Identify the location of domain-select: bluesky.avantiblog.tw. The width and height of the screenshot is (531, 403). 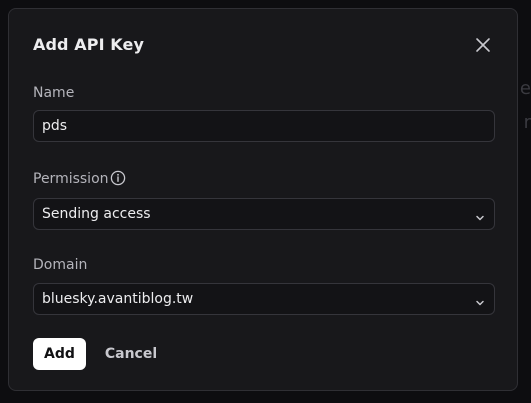
(264, 299).